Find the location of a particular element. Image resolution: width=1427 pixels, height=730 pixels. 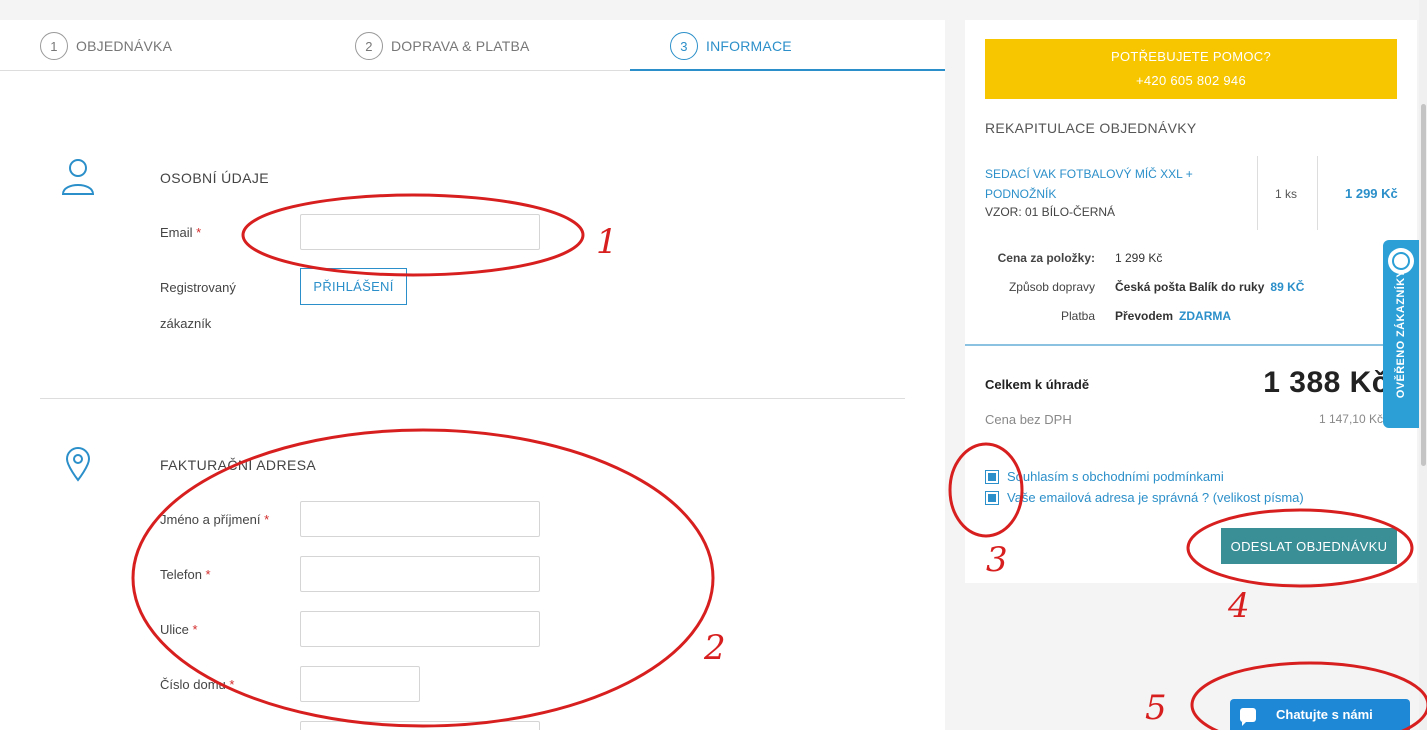

product-name-link: SEDACÍ VAK FOTBALOVÝ MÍČ XXL + PODNOŽNÍK is located at coordinates (1100, 184).